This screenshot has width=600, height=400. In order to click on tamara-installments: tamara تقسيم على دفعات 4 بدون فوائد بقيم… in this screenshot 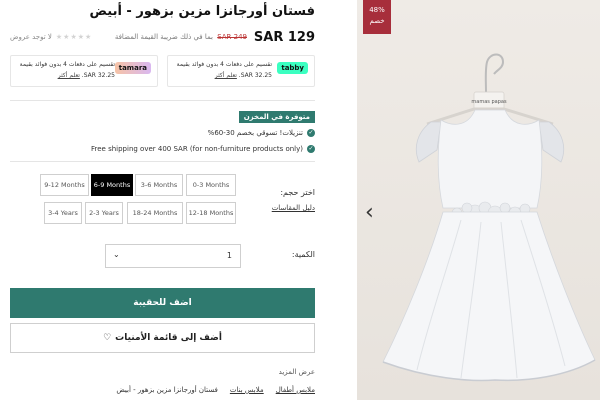, I will do `click(84, 71)`.